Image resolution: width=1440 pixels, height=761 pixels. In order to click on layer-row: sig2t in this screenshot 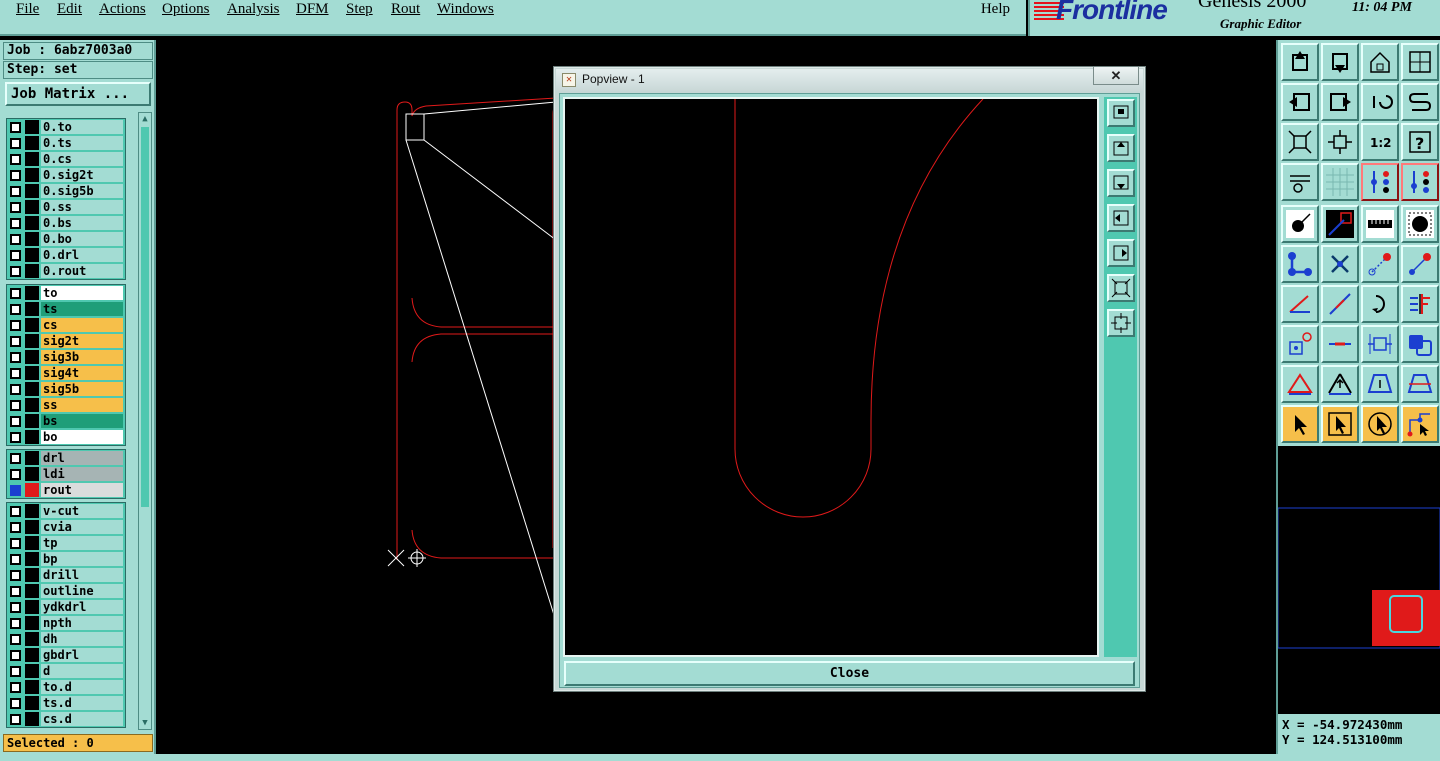, I will do `click(66, 341)`.